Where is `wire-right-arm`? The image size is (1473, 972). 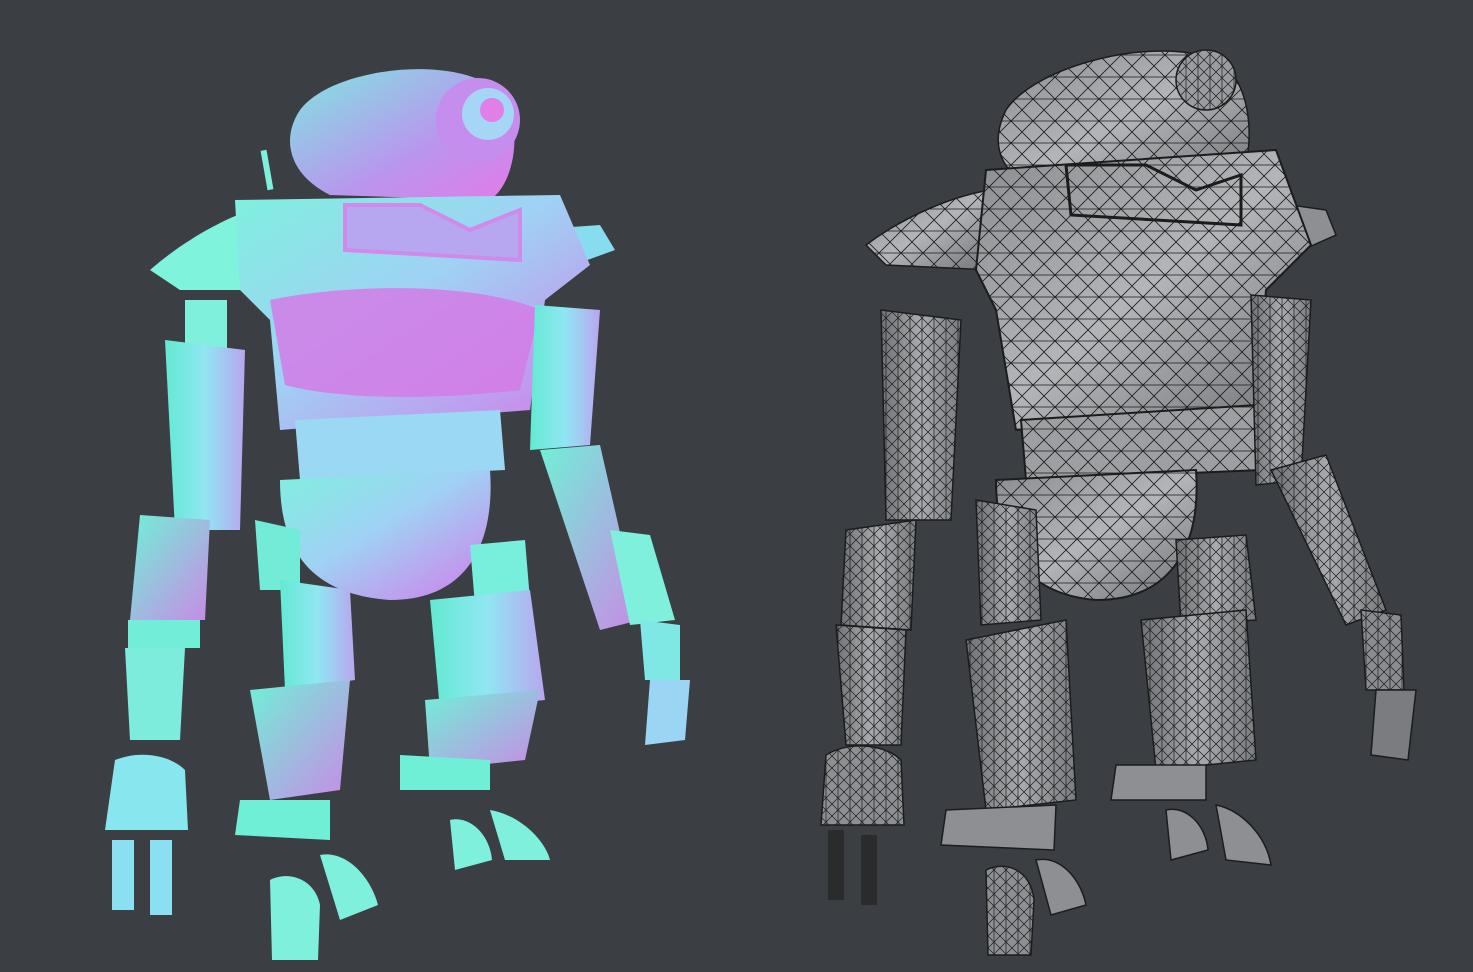 wire-right-arm is located at coordinates (1333, 527).